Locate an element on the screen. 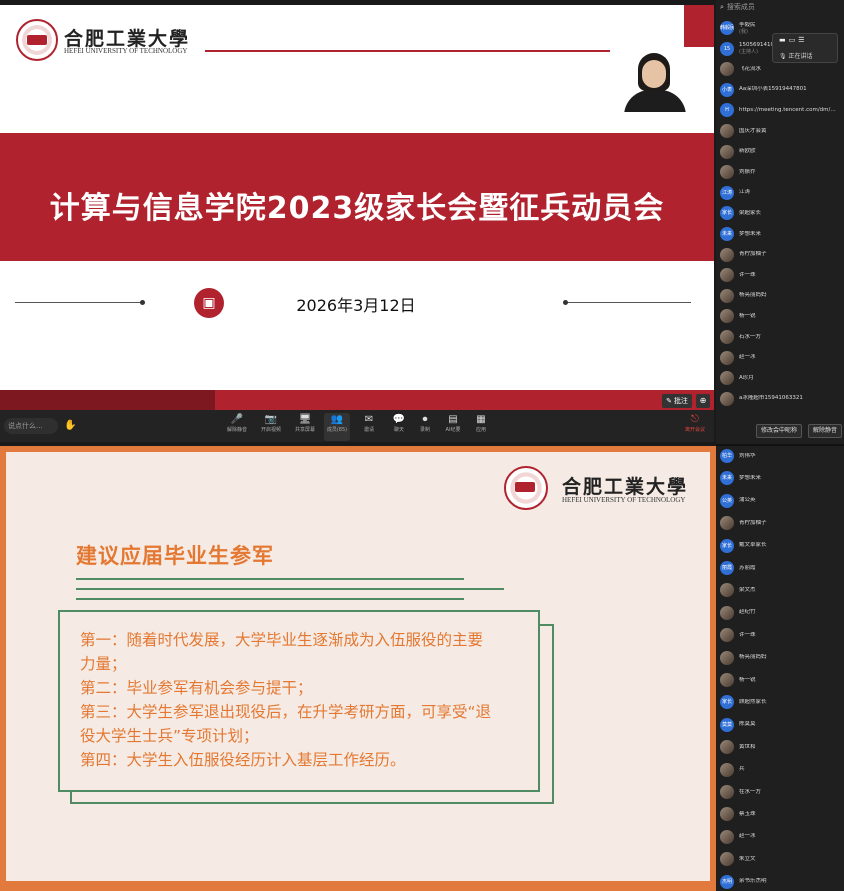 The height and width of the screenshot is (891, 844). member-name-text: 梦想未来 is located at coordinates (750, 477).